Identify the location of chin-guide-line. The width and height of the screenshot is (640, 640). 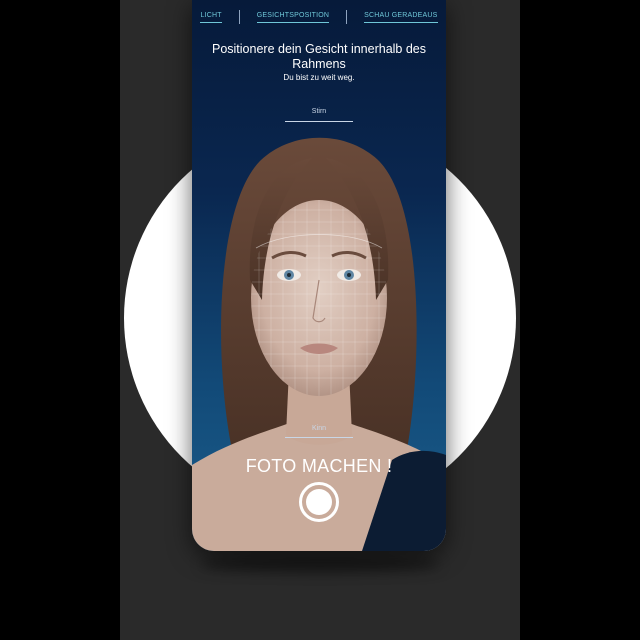
(319, 437).